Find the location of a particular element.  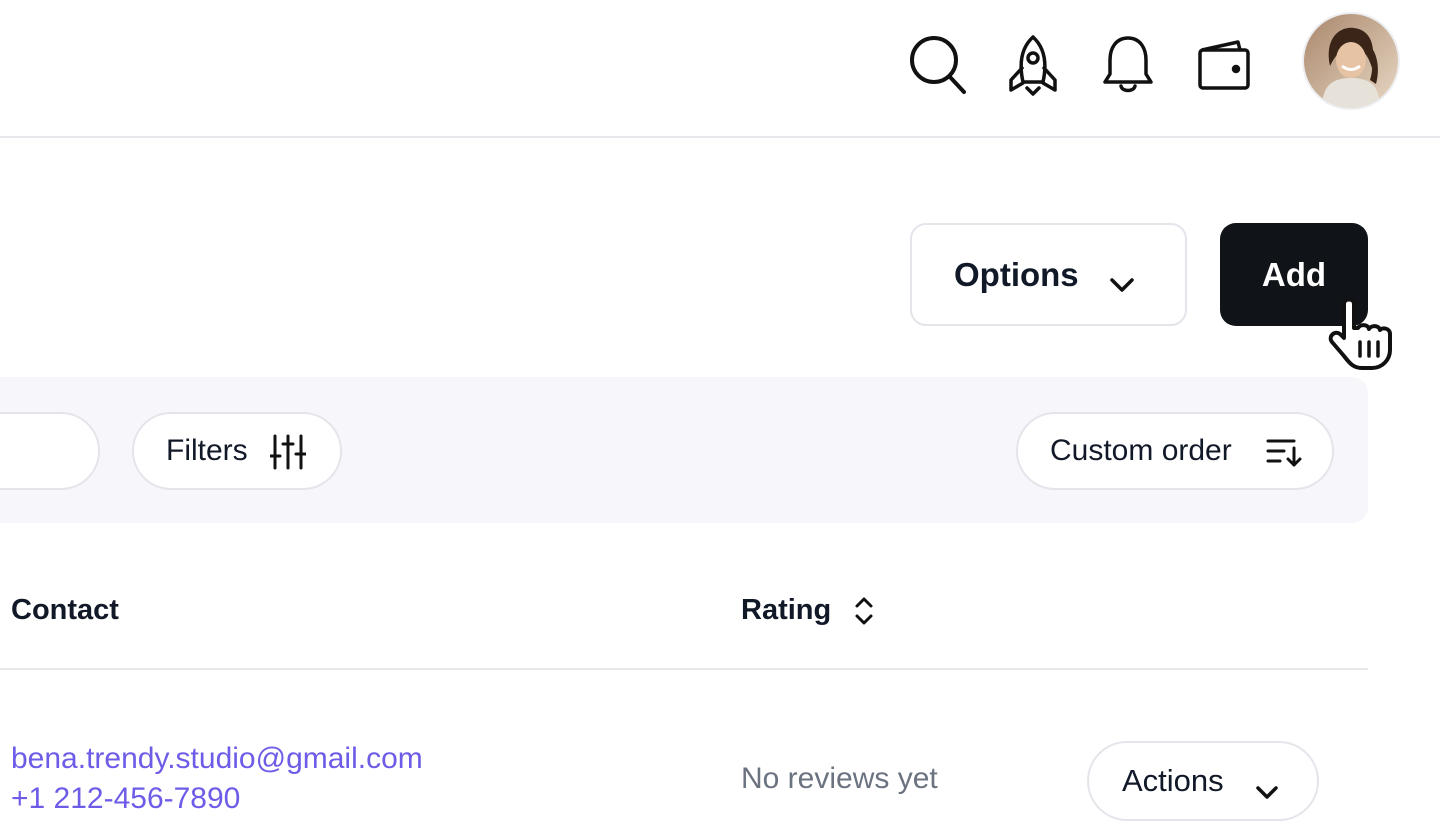

add-label: Add is located at coordinates (1294, 274).